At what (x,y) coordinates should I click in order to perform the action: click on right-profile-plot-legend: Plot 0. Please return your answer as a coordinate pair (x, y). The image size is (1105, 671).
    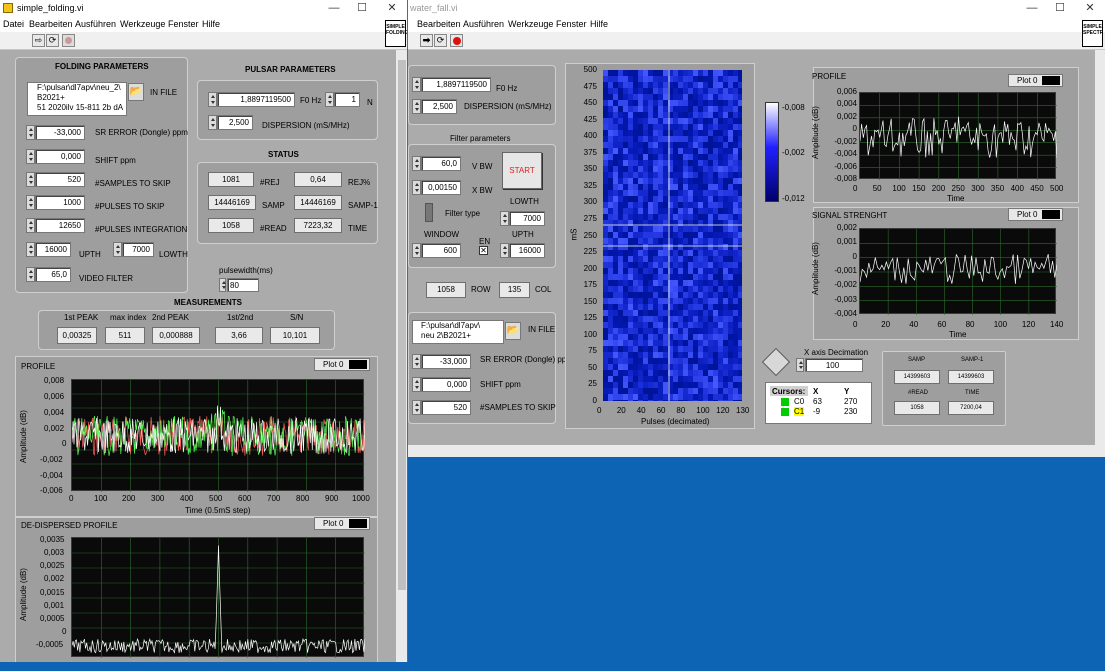
    Looking at the image, I should click on (1035, 80).